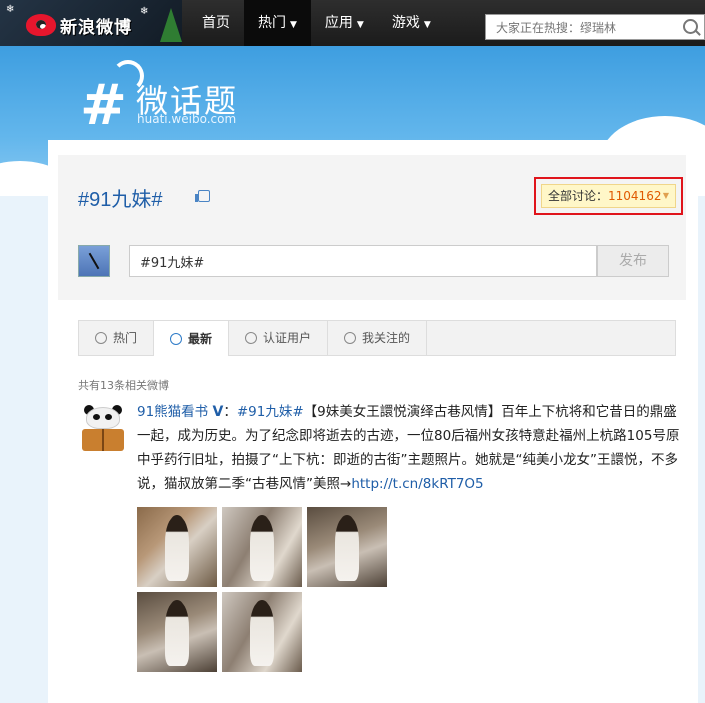  I want to click on author-name-link: 91熊猫看书, so click(172, 412).